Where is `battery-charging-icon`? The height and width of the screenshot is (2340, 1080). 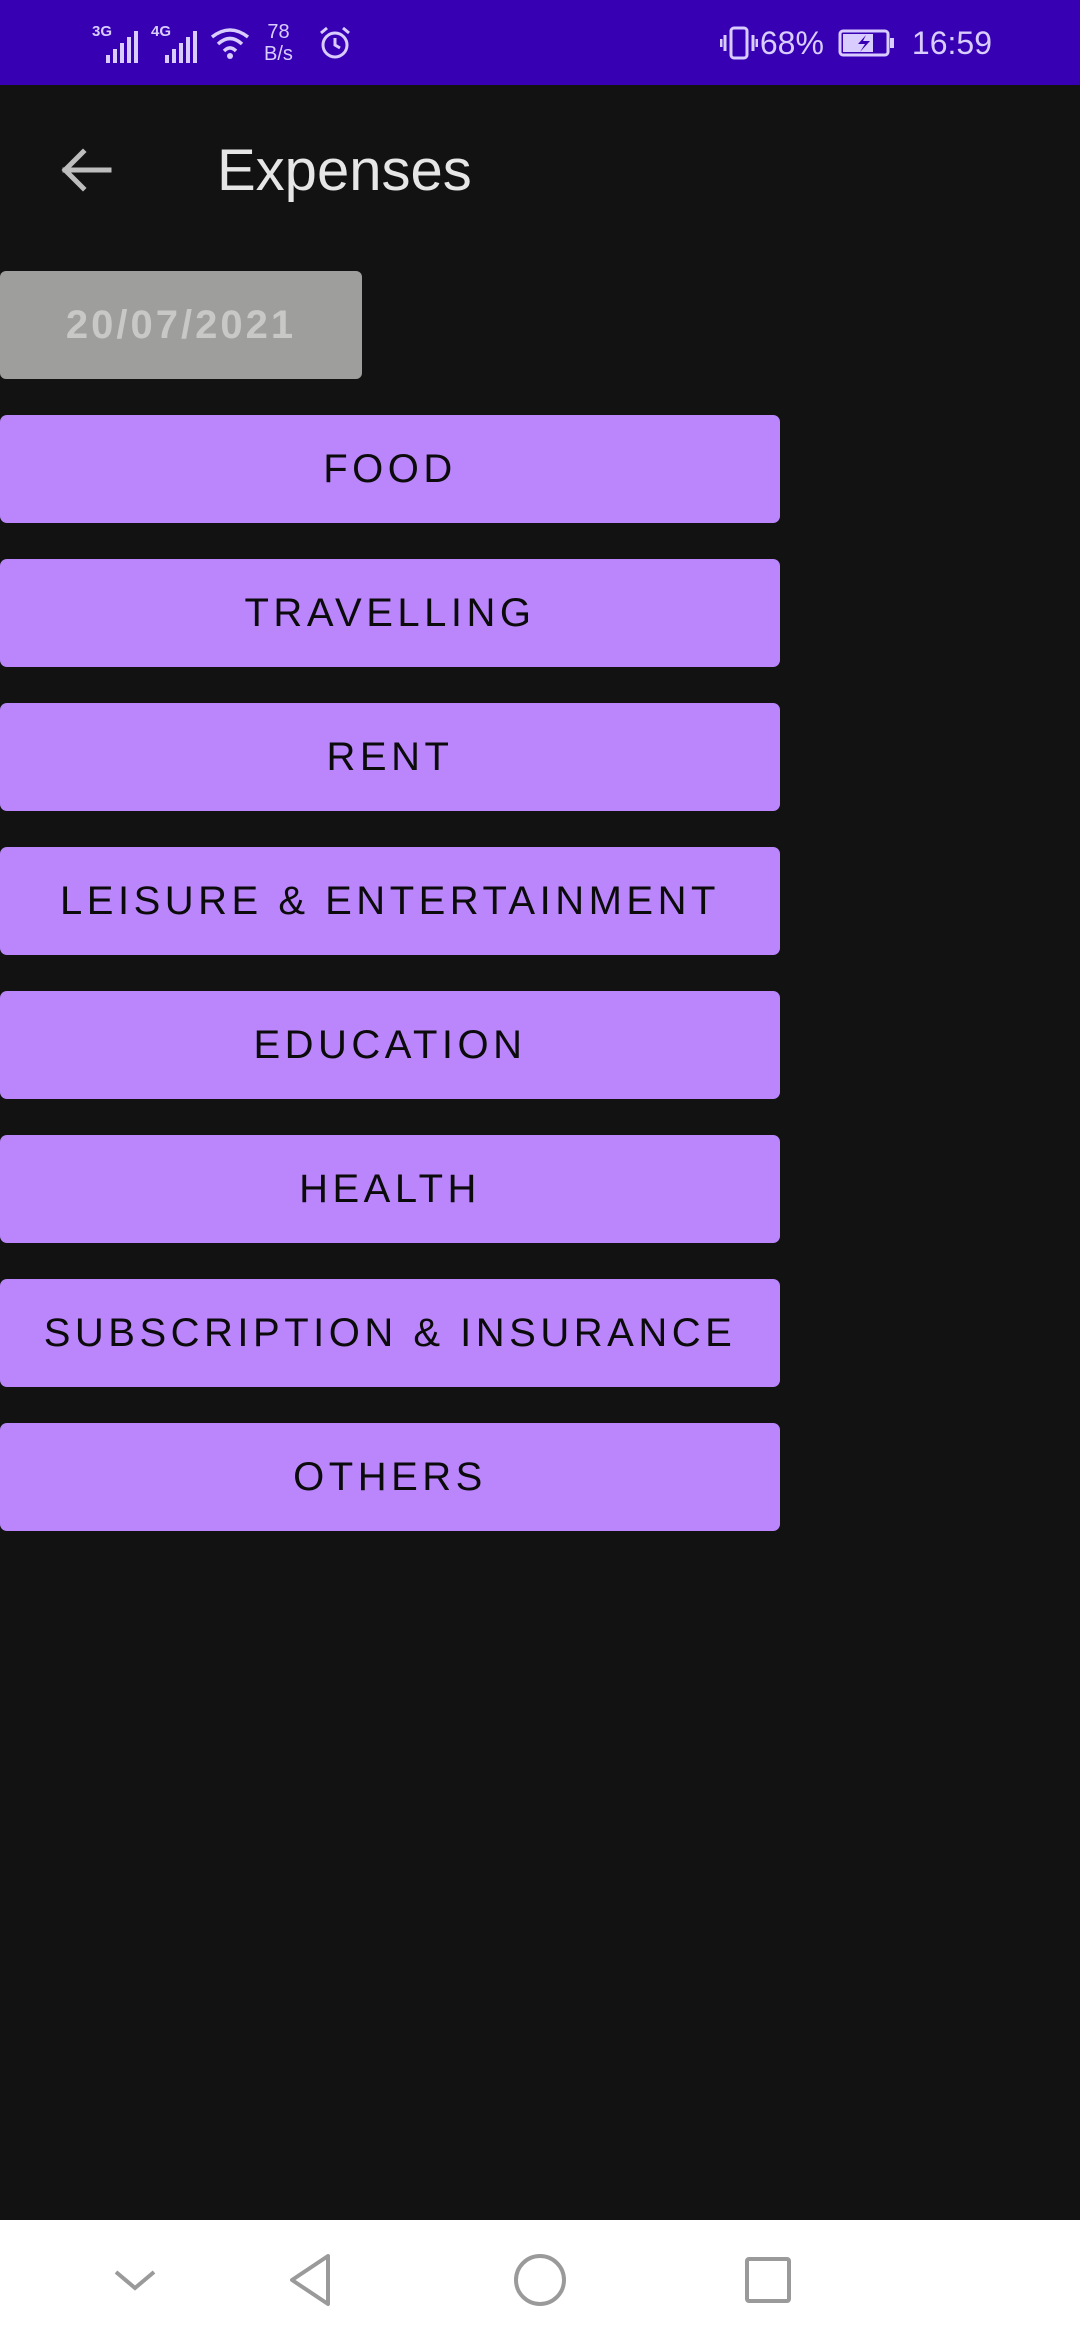 battery-charging-icon is located at coordinates (866, 43).